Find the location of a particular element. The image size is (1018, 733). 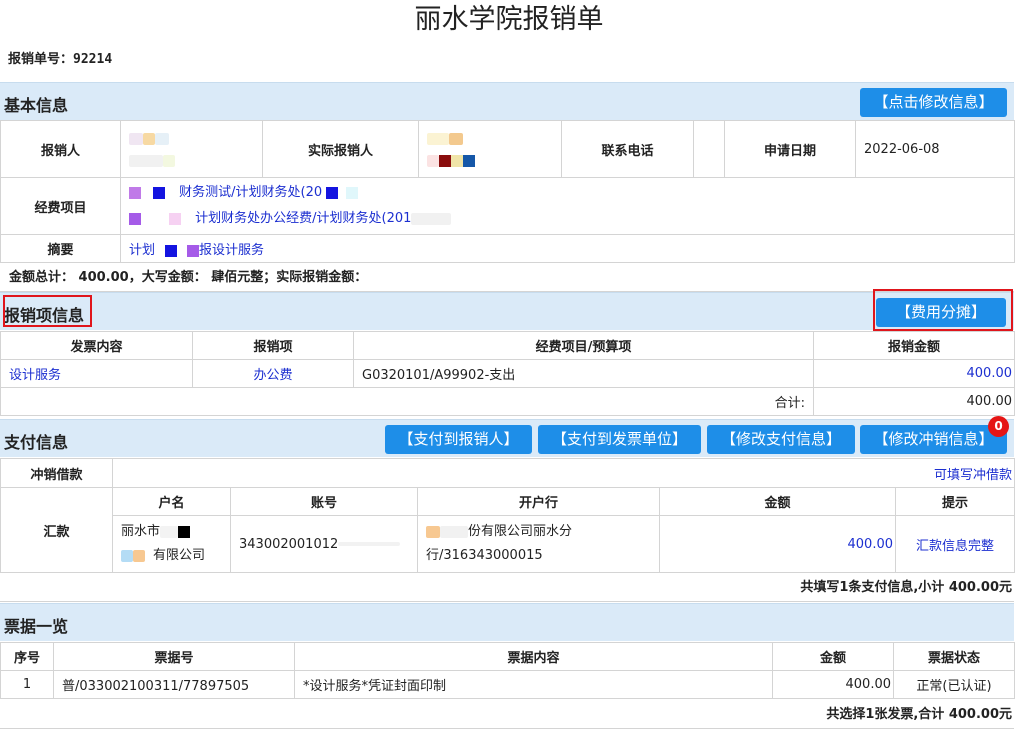

items-total-label: 合计: is located at coordinates (407, 401).